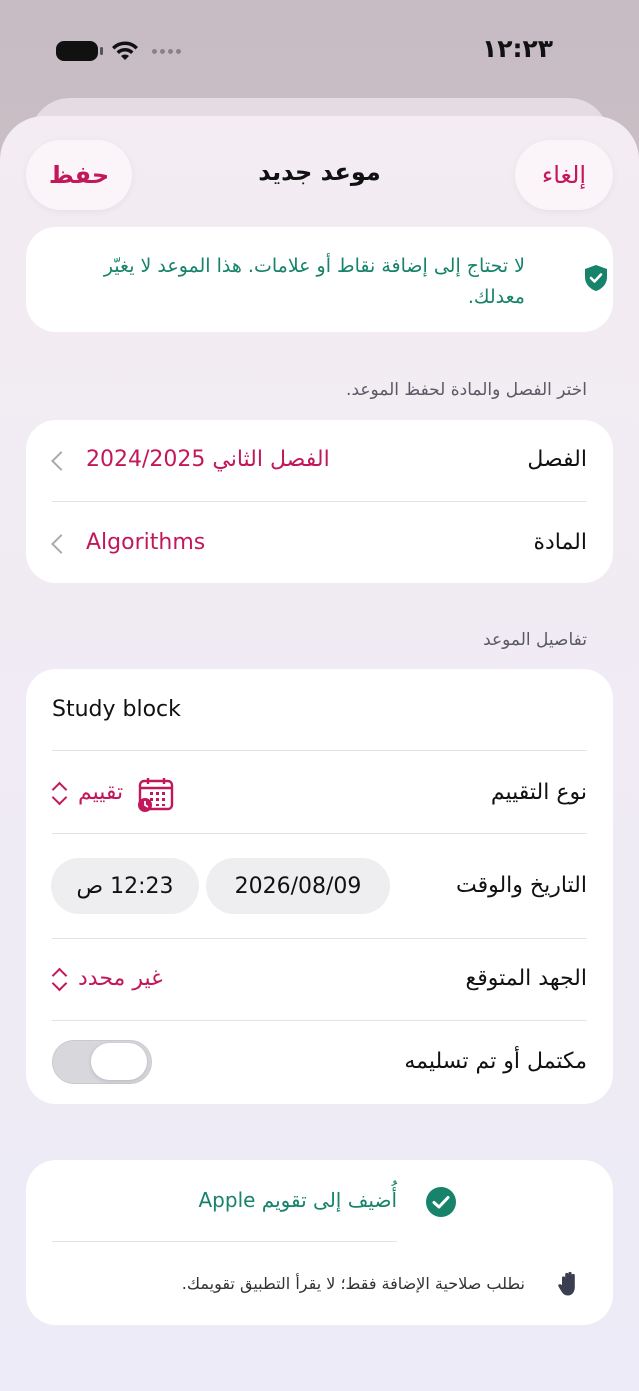 The height and width of the screenshot is (1391, 639). I want to click on subject-value: Algorithms, so click(146, 542).